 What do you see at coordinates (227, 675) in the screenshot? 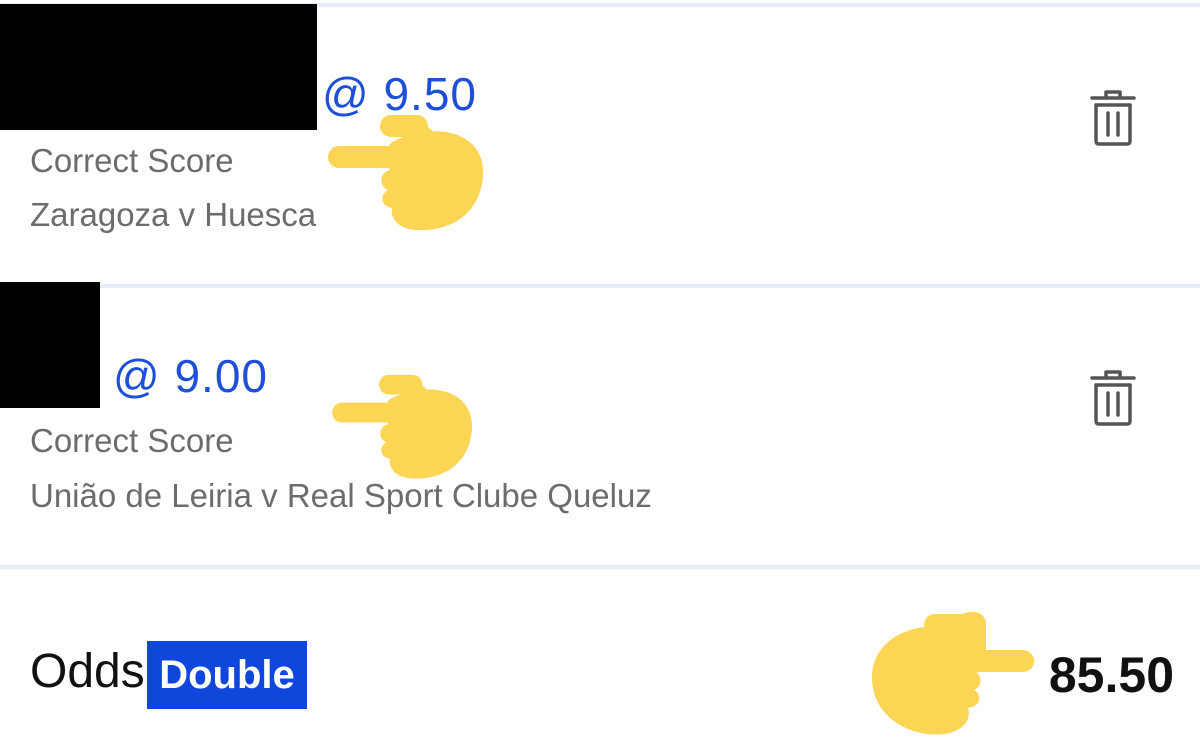
I see `bet-type-badge: Double` at bounding box center [227, 675].